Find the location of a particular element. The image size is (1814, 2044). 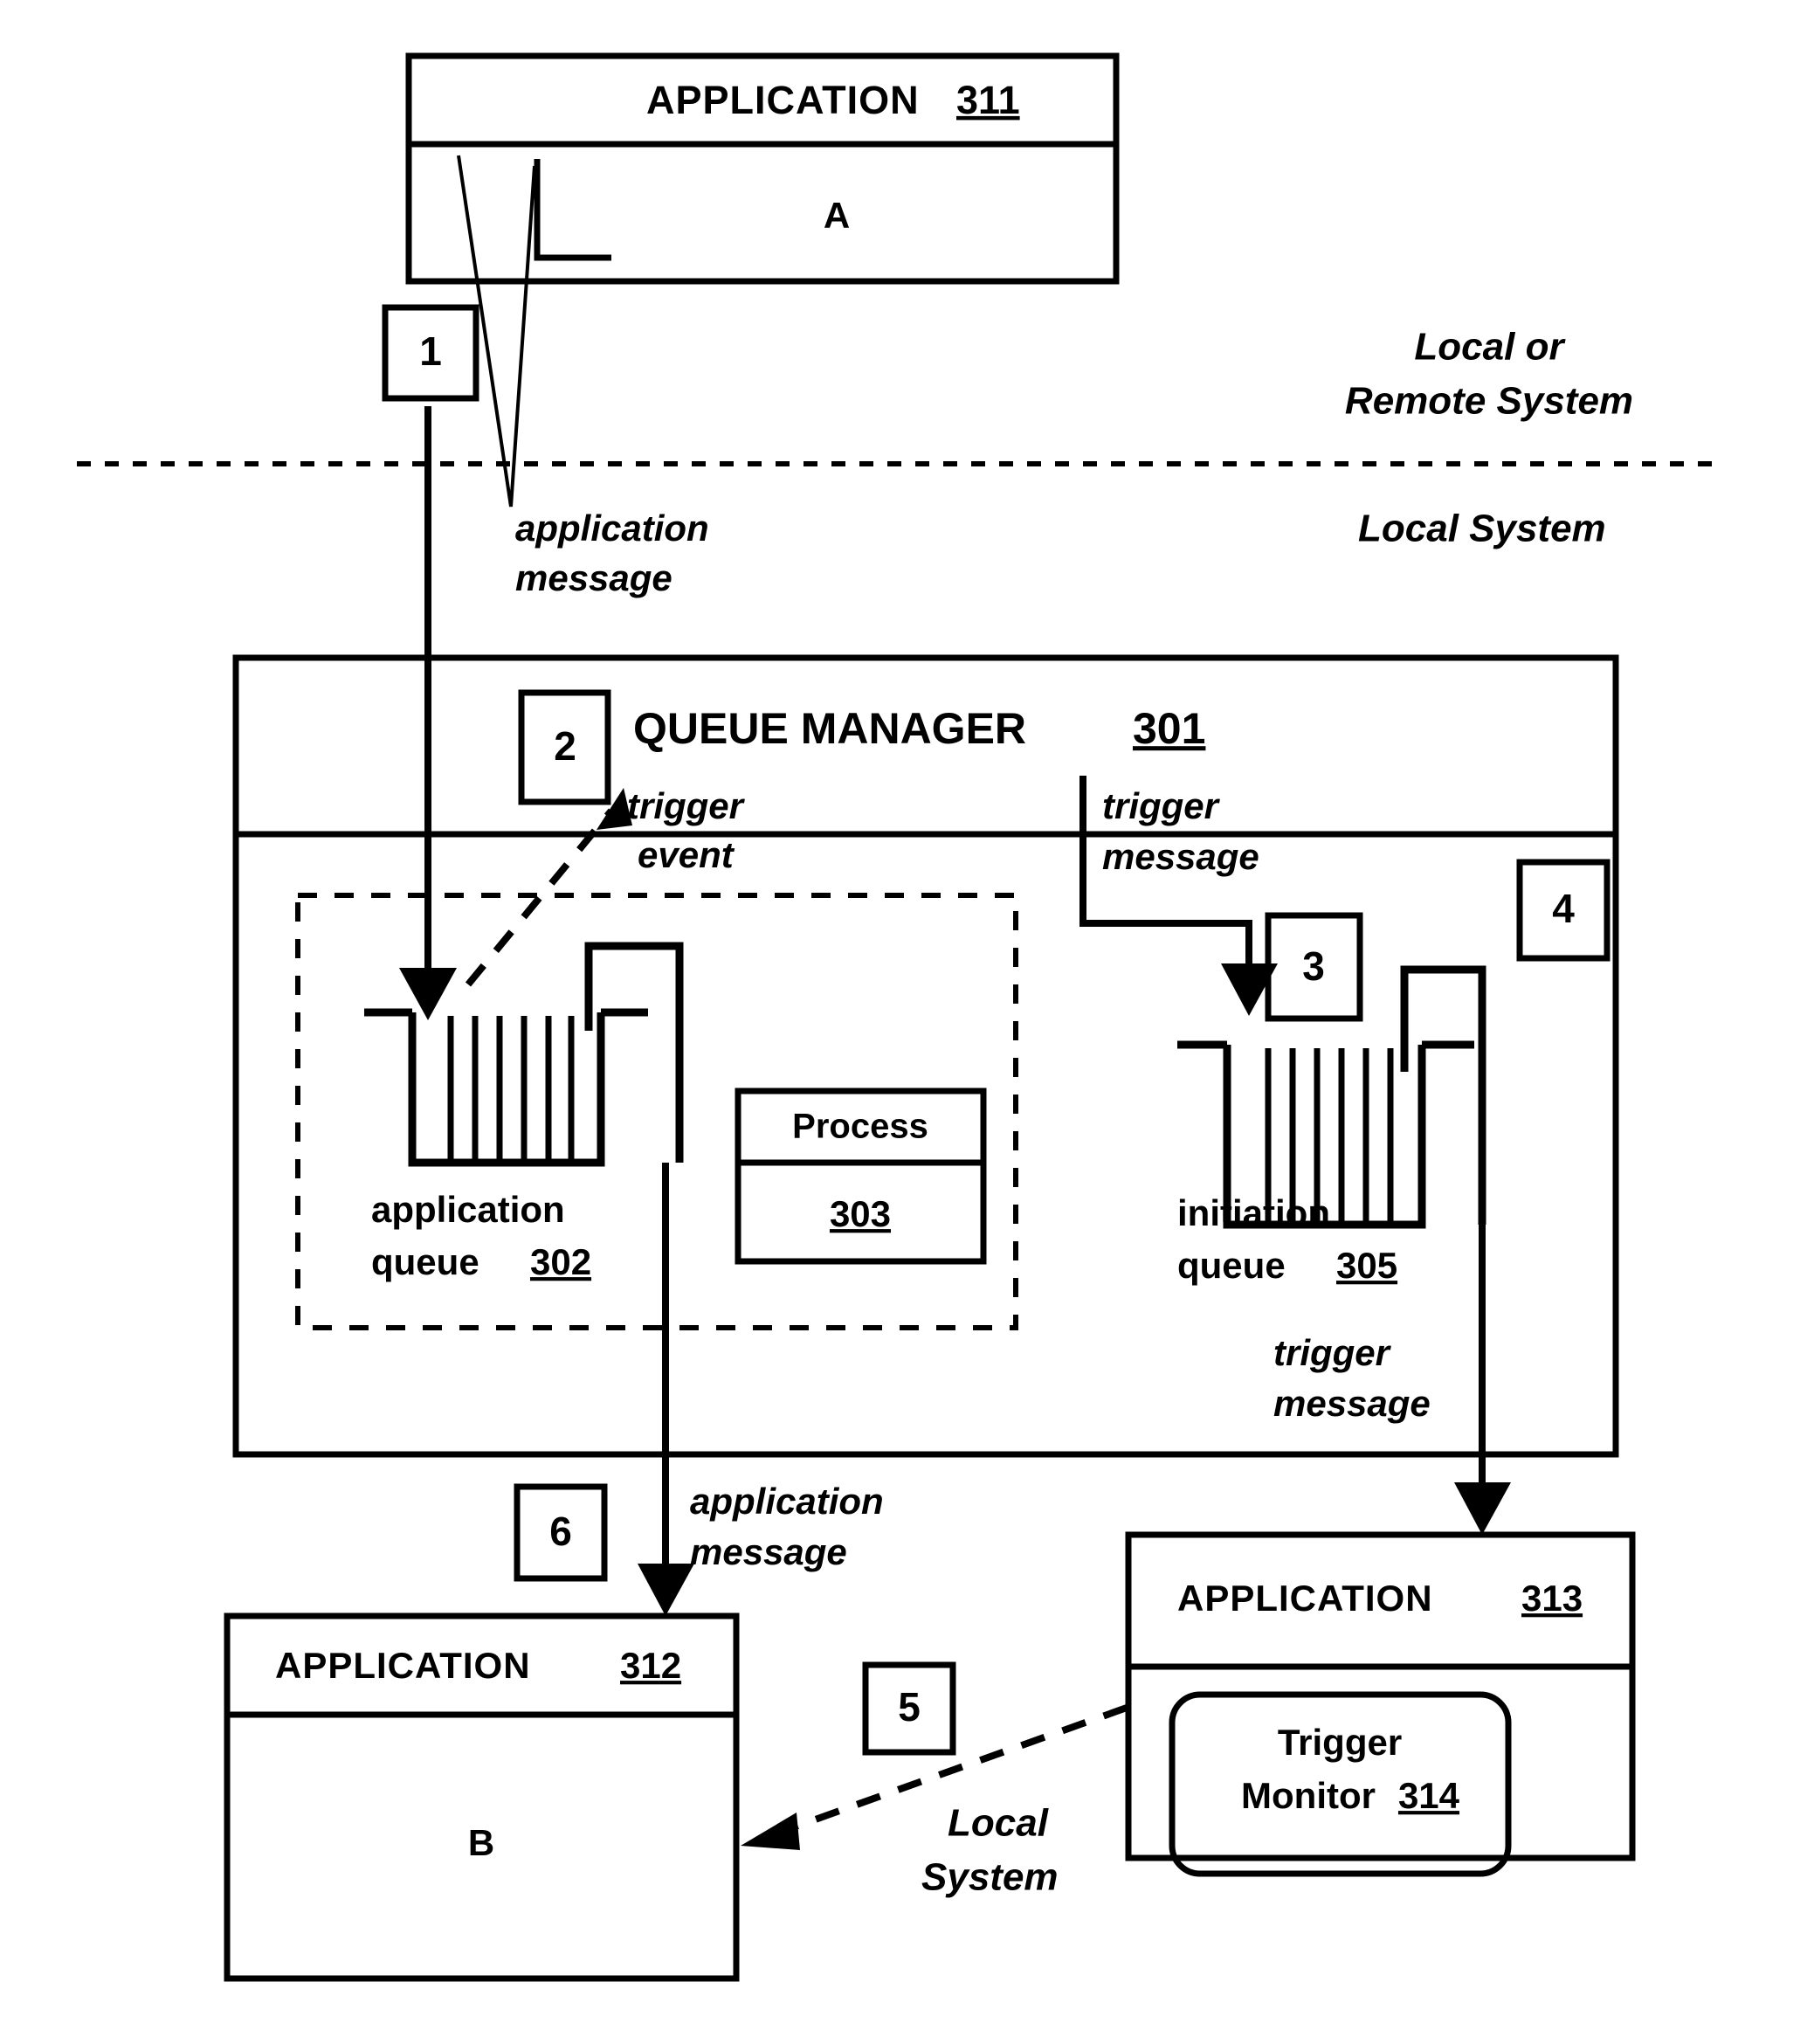

trigger-message-bottom-line1: trigger is located at coordinates (1332, 1353).